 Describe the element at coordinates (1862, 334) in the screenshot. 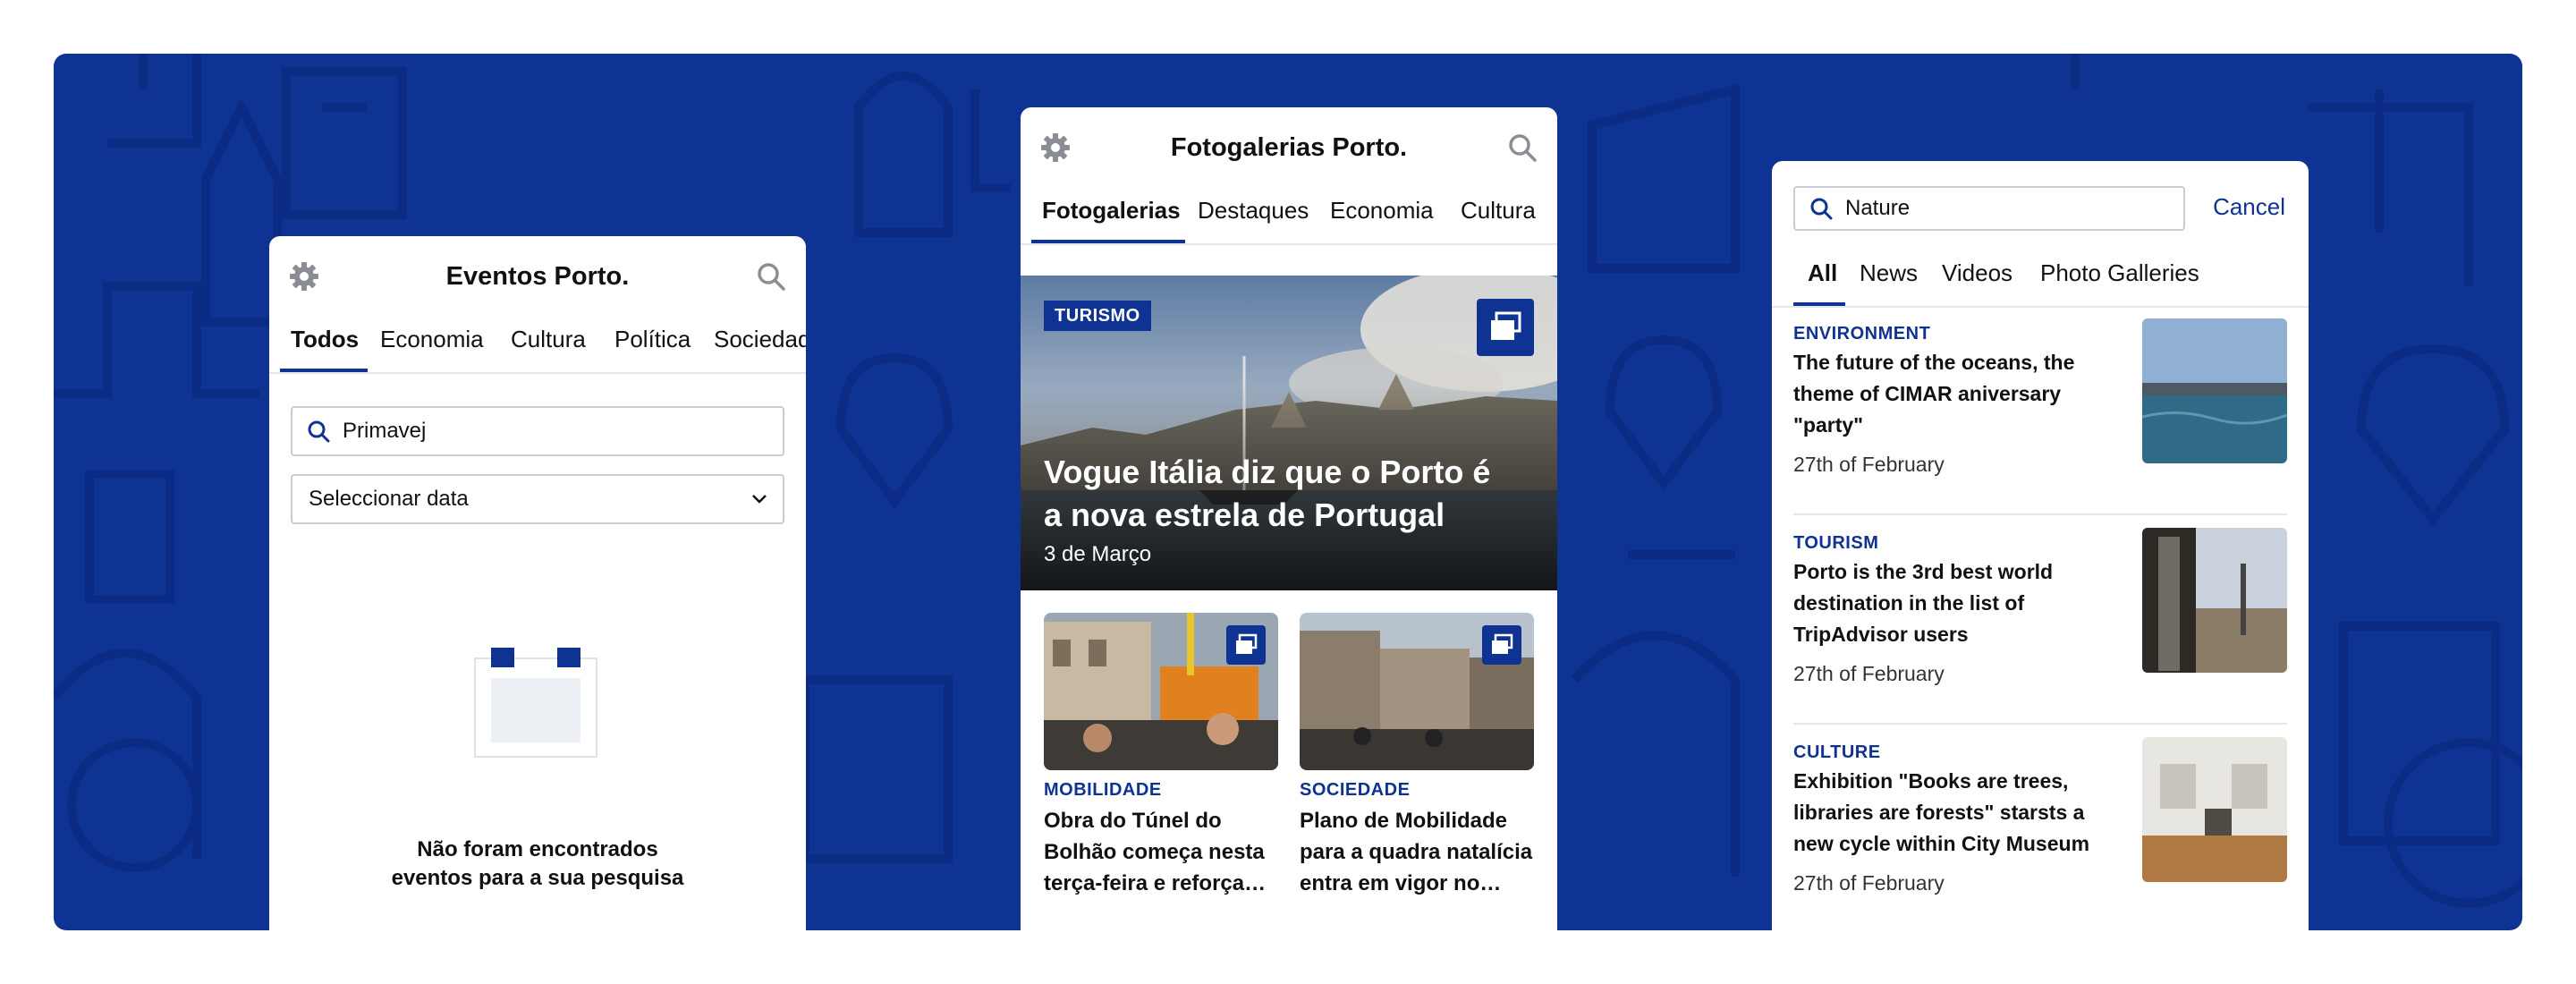

I see `result-category: ENVIRONMENT` at that location.